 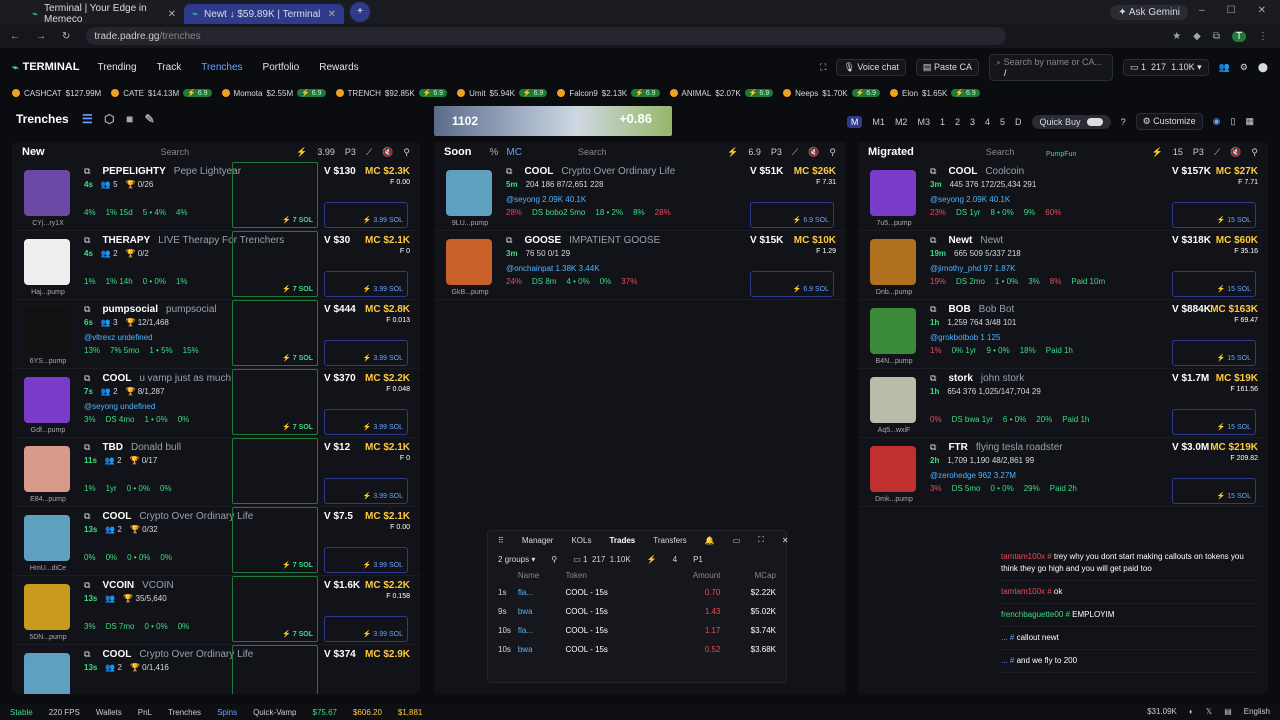 I want to click on forward-icon: →, so click(x=41, y=36).